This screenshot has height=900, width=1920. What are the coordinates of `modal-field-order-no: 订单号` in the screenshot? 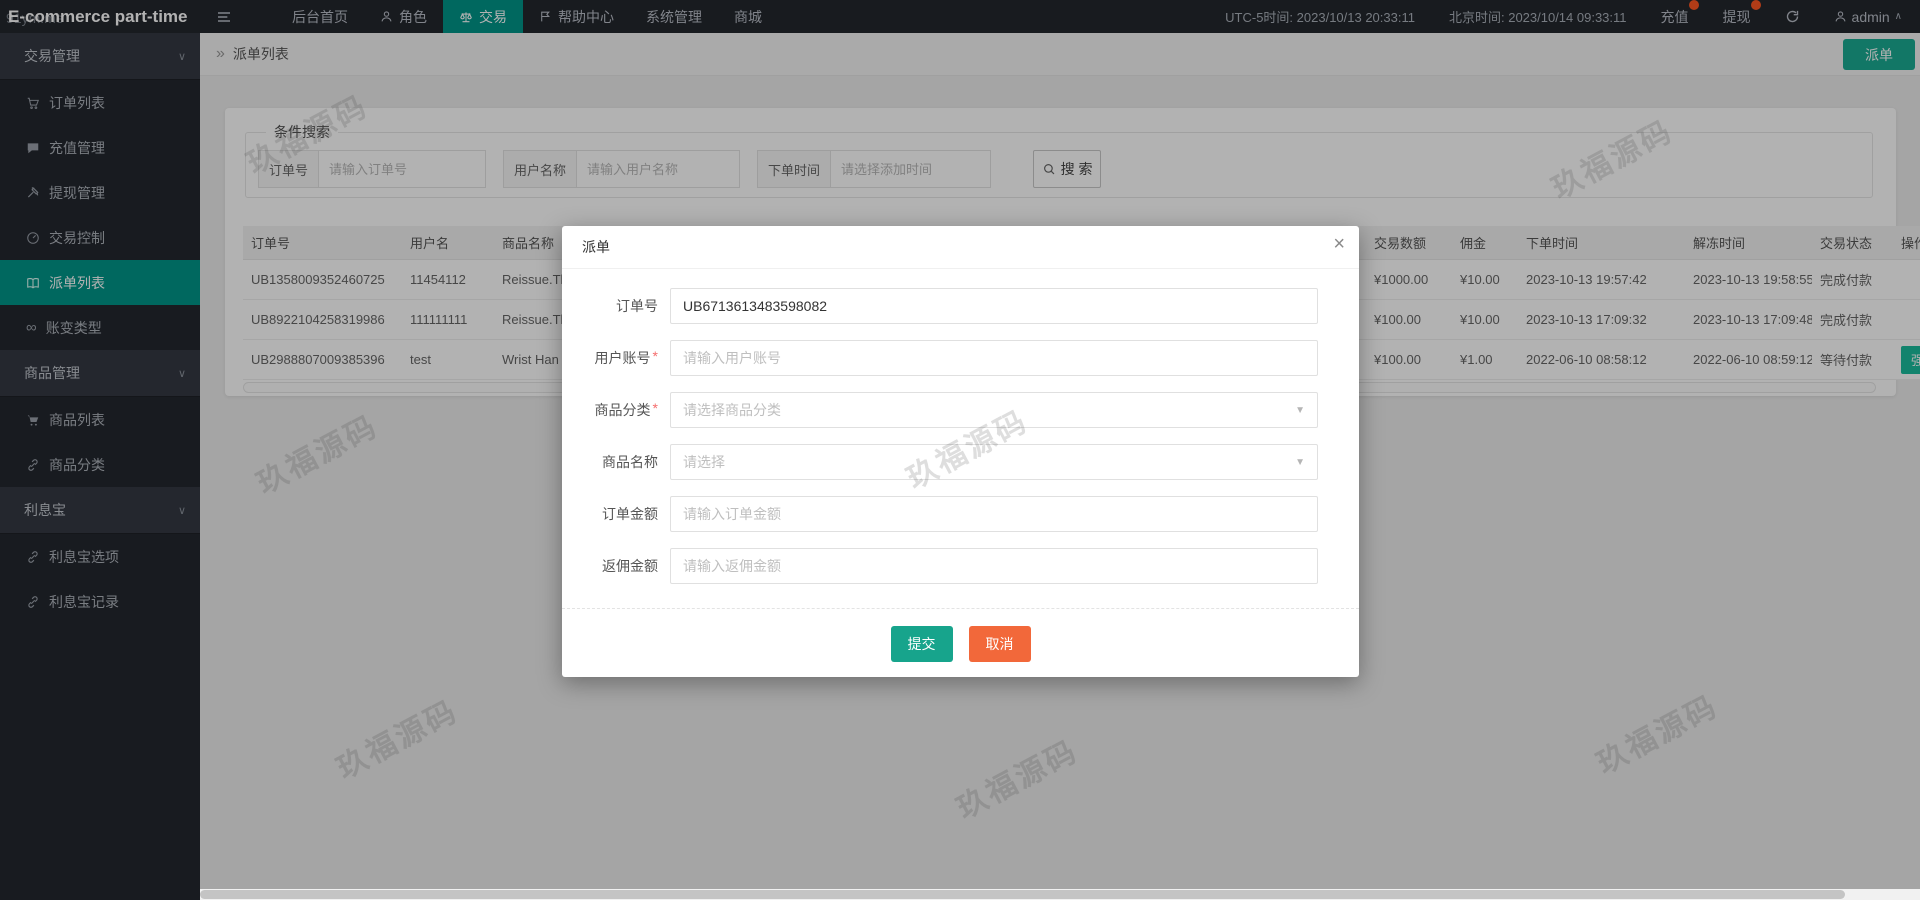 It's located at (960, 306).